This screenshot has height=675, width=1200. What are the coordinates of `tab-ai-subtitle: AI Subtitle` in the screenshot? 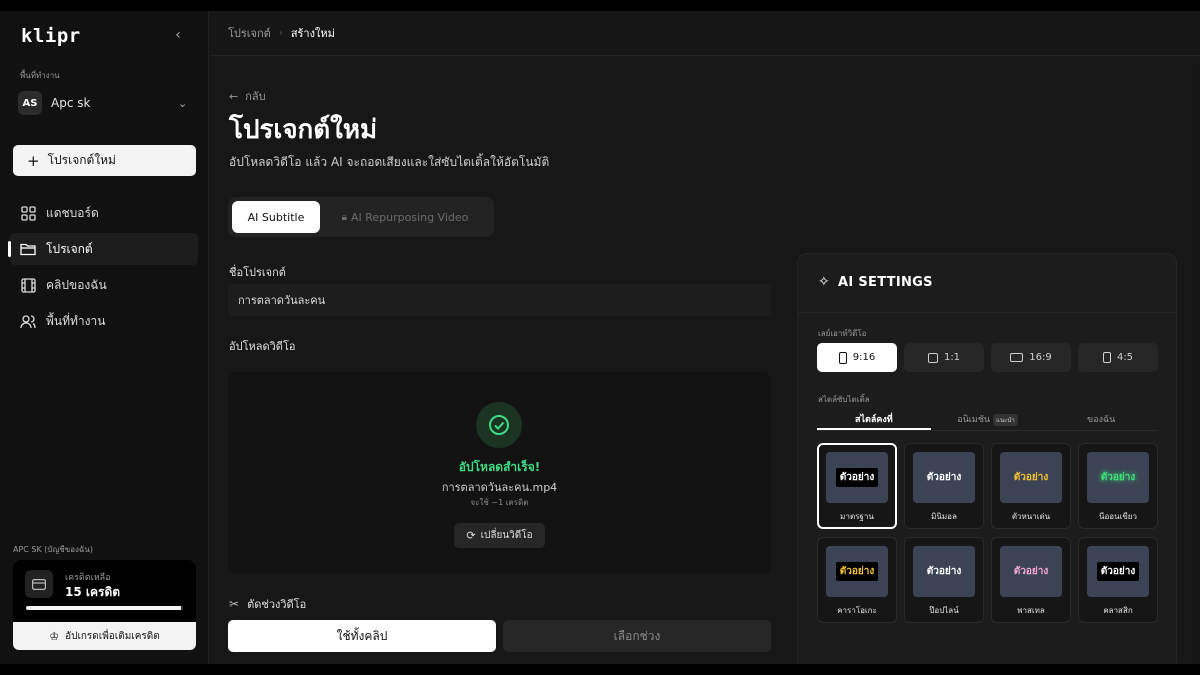 It's located at (276, 217).